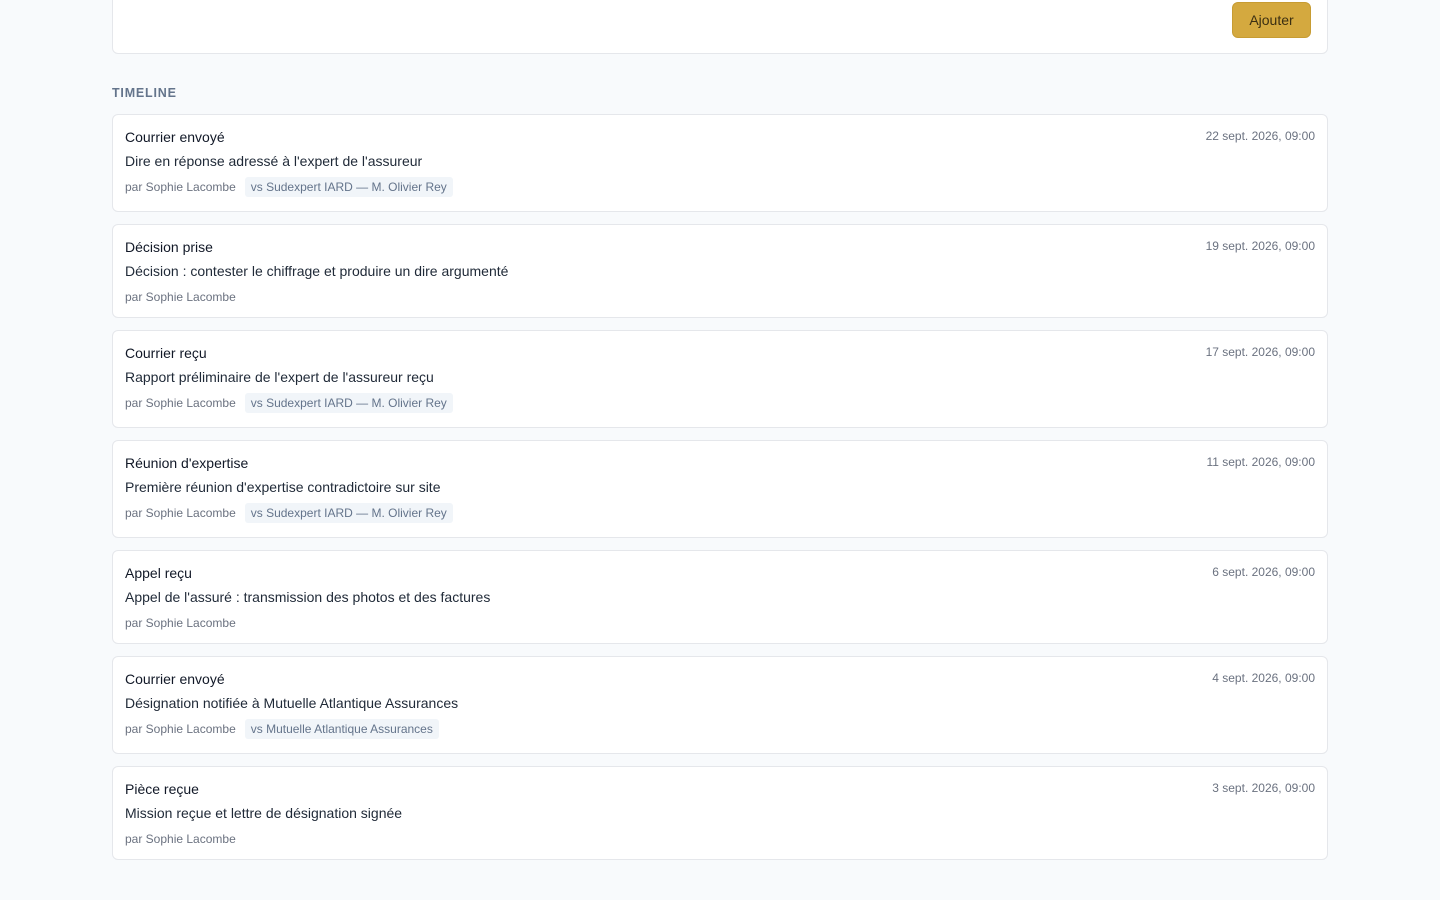  Describe the element at coordinates (1263, 678) in the screenshot. I see `entry-date: 4 sept. 2026, 09:00` at that location.